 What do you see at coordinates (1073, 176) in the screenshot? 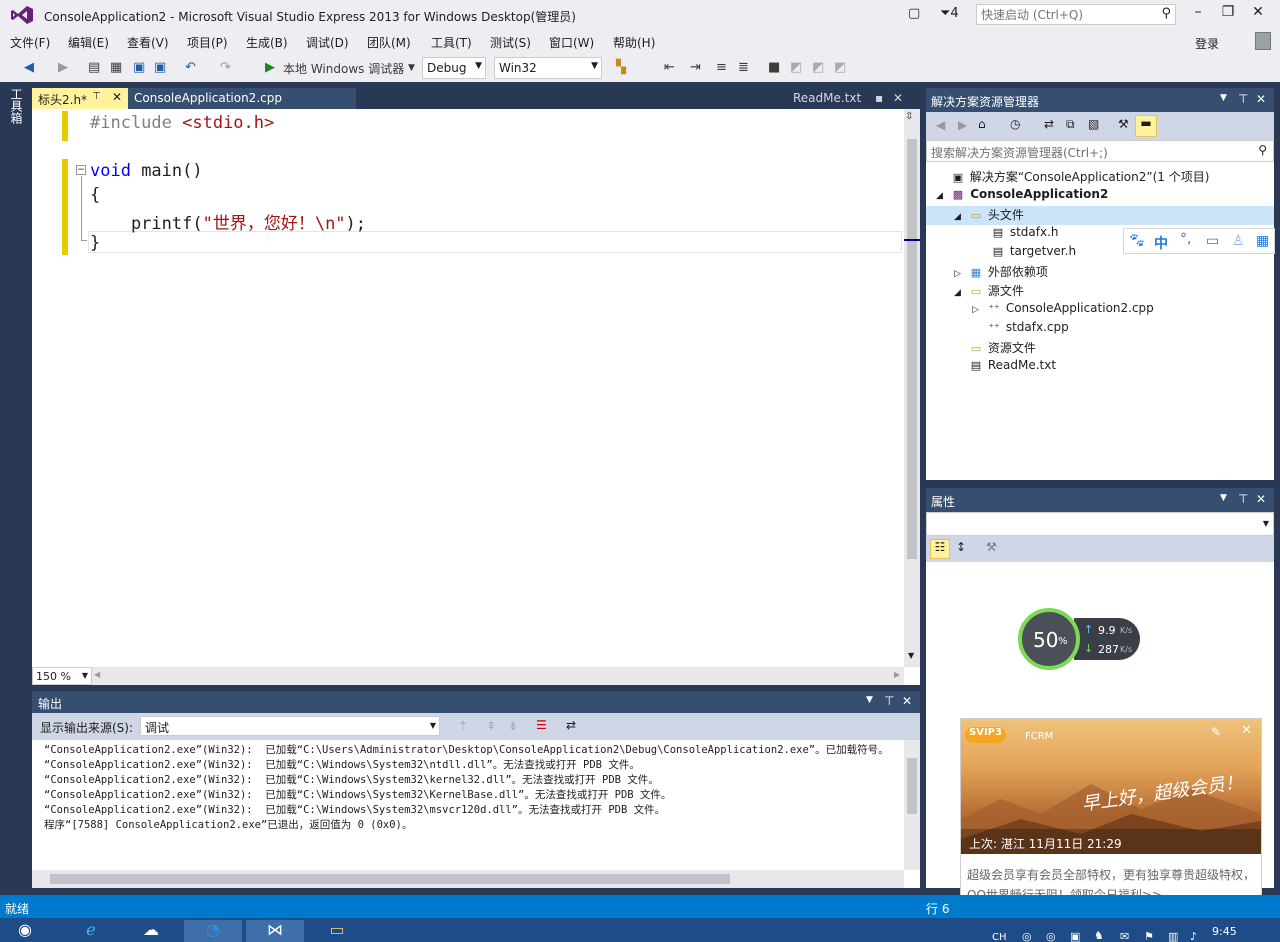
I see `tree-solution: ▣ 解决方案“ConsoleApplication2”(1 个项目)` at bounding box center [1073, 176].